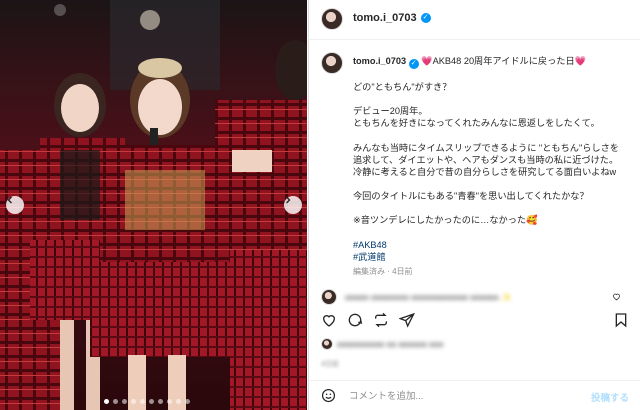 The width and height of the screenshot is (640, 410). I want to click on post-header: tomo.i_0703 ✓, so click(474, 20).